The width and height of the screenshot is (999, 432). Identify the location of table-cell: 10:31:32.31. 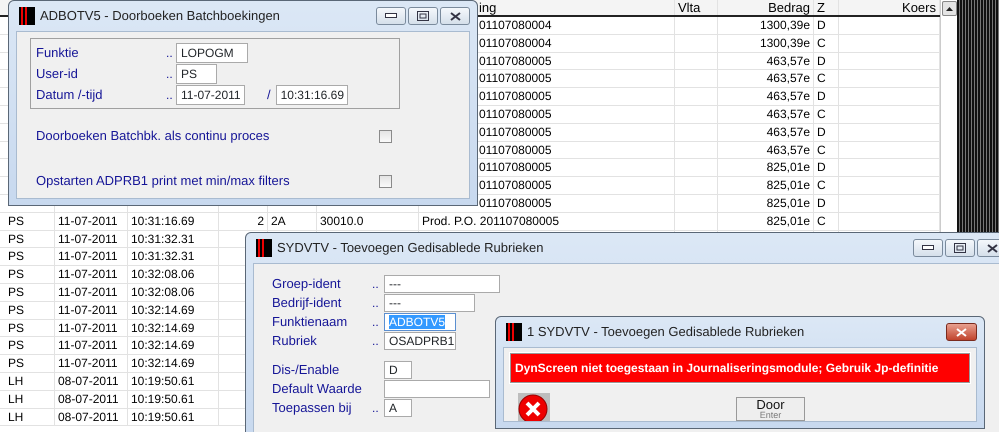
(173, 239).